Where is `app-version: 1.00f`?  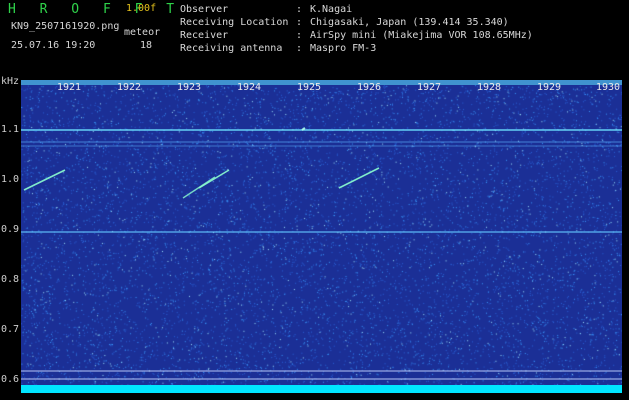
app-version: 1.00f is located at coordinates (141, 8).